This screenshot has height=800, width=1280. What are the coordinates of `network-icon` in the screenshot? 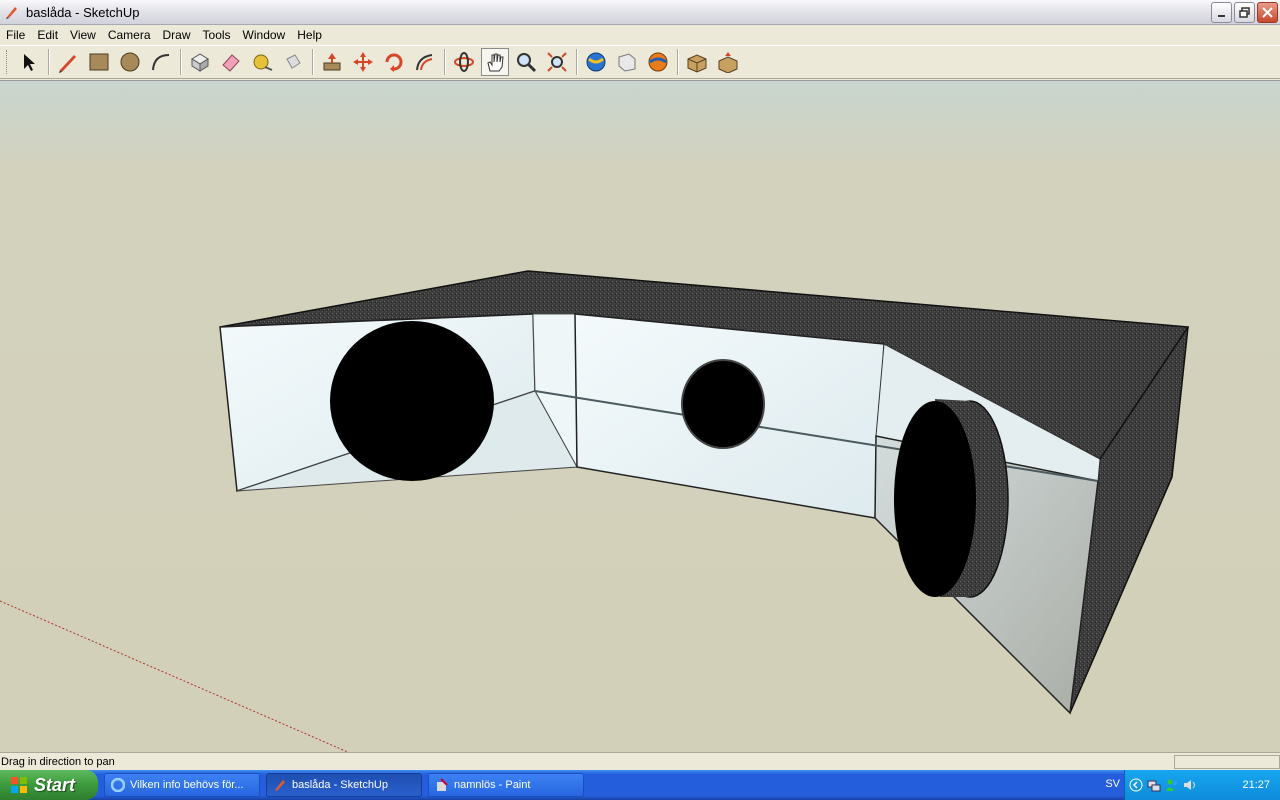 It's located at (1154, 785).